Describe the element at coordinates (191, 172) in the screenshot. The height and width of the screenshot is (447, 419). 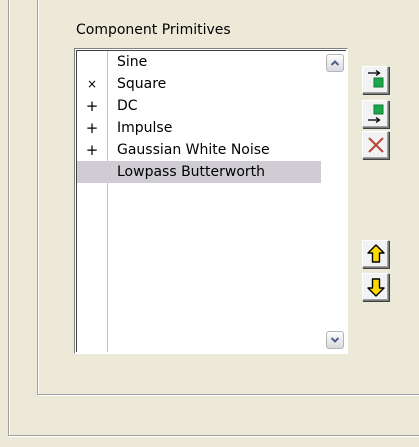
I see `row-label: Lowpass Butterworth` at that location.